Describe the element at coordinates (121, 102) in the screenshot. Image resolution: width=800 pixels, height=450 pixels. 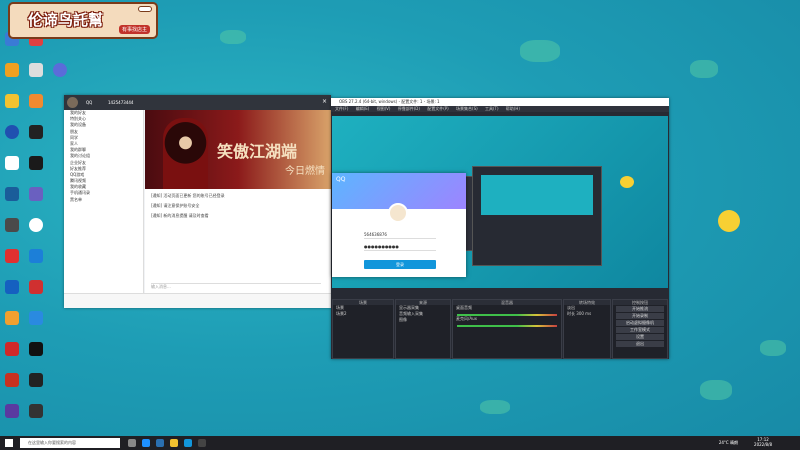
I see `qq-user-id: 1425473444` at that location.